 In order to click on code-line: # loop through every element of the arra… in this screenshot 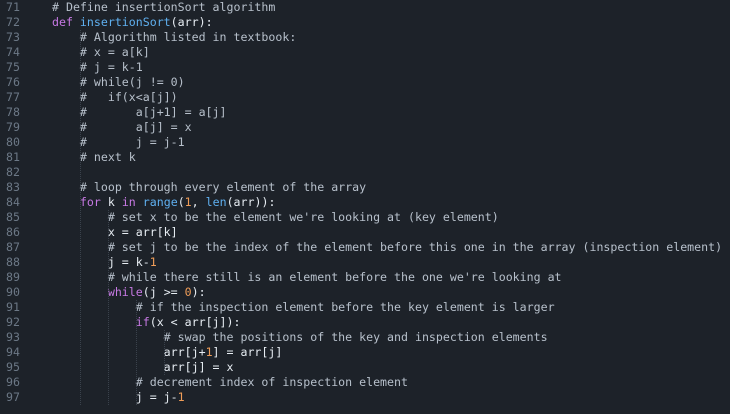, I will do `click(209, 187)`.